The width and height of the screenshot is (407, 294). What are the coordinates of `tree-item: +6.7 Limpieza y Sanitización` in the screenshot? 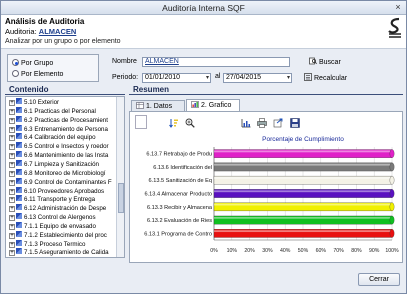 It's located at (63, 163).